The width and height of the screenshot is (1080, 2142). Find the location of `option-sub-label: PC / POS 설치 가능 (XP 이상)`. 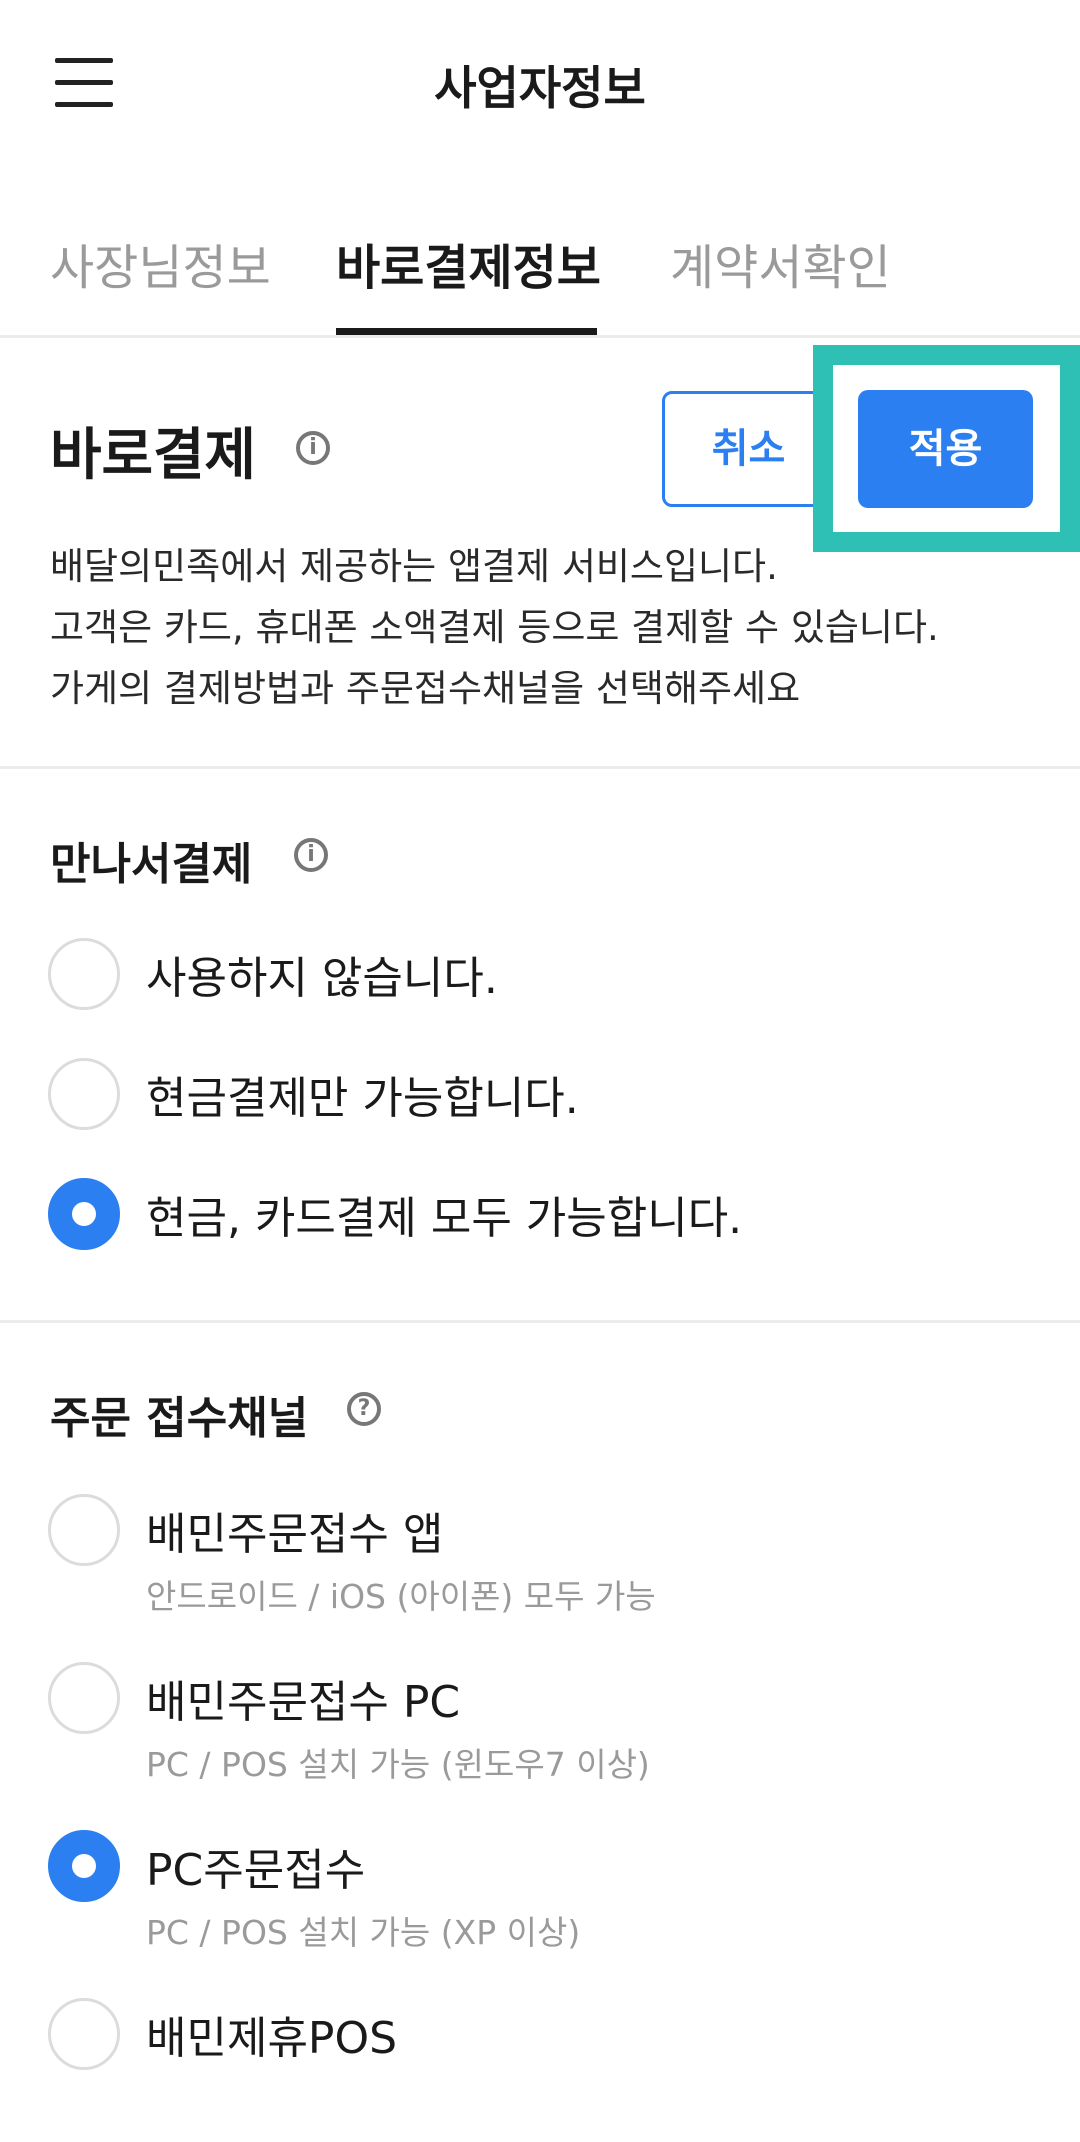

option-sub-label: PC / POS 설치 가능 (XP 이상) is located at coordinates (363, 1932).